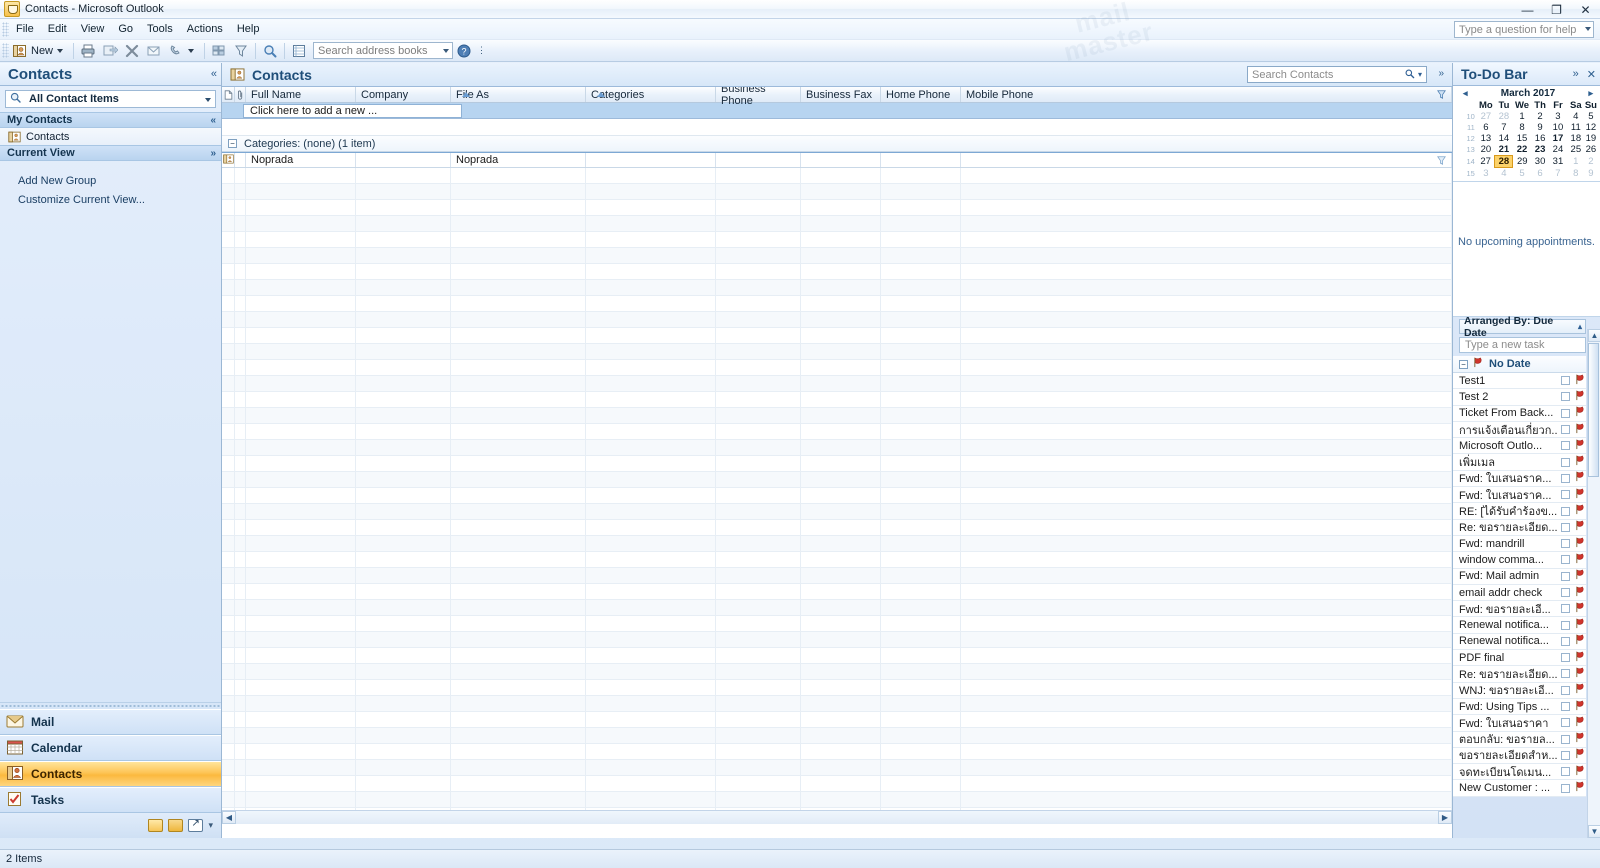  Describe the element at coordinates (110, 136) in the screenshot. I see `sidebar-item-contacts: Contacts` at that location.